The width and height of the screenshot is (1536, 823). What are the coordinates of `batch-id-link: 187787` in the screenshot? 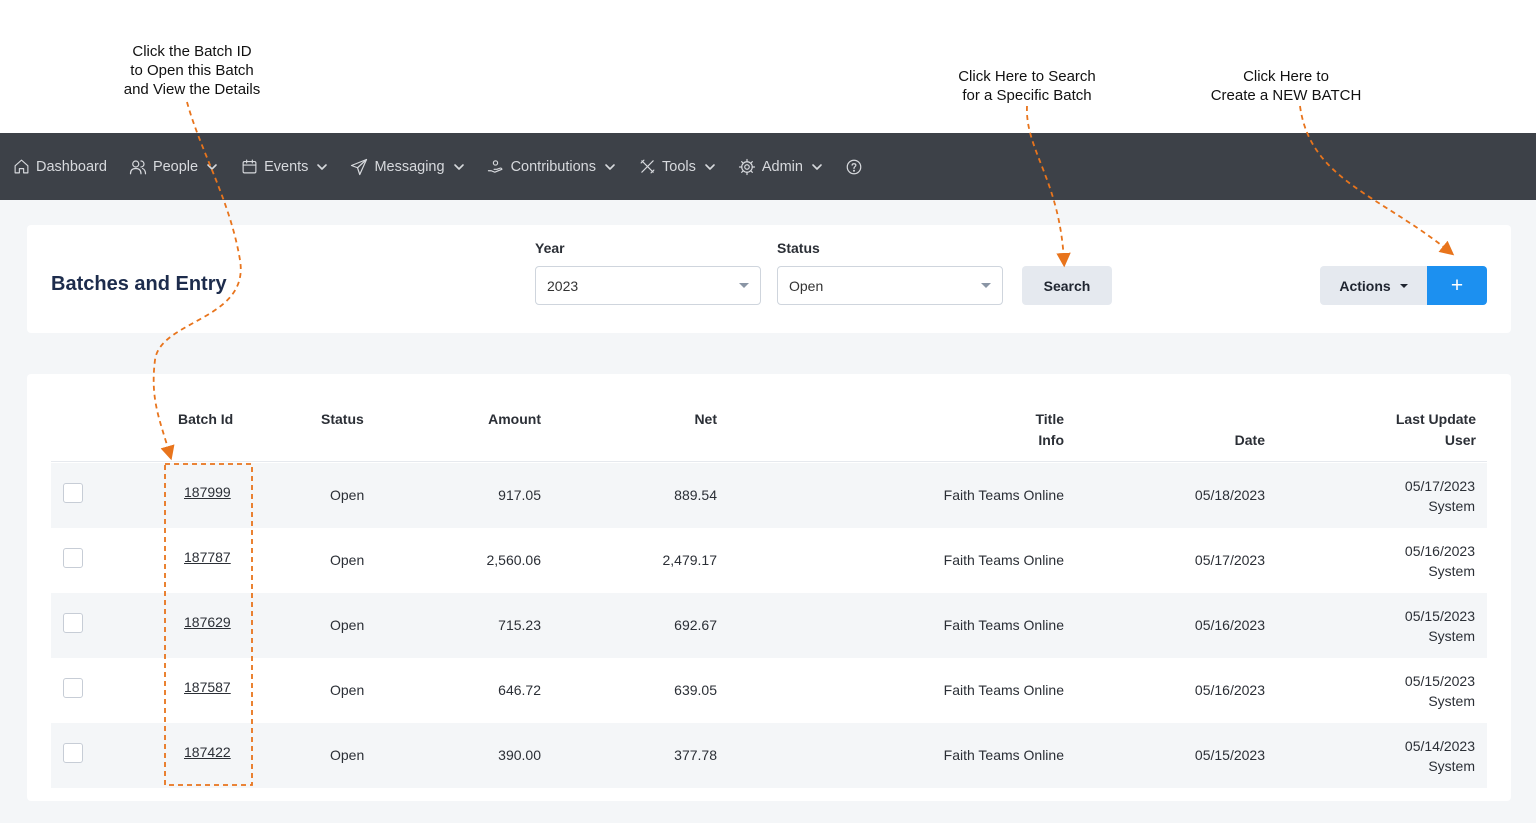 It's located at (207, 557).